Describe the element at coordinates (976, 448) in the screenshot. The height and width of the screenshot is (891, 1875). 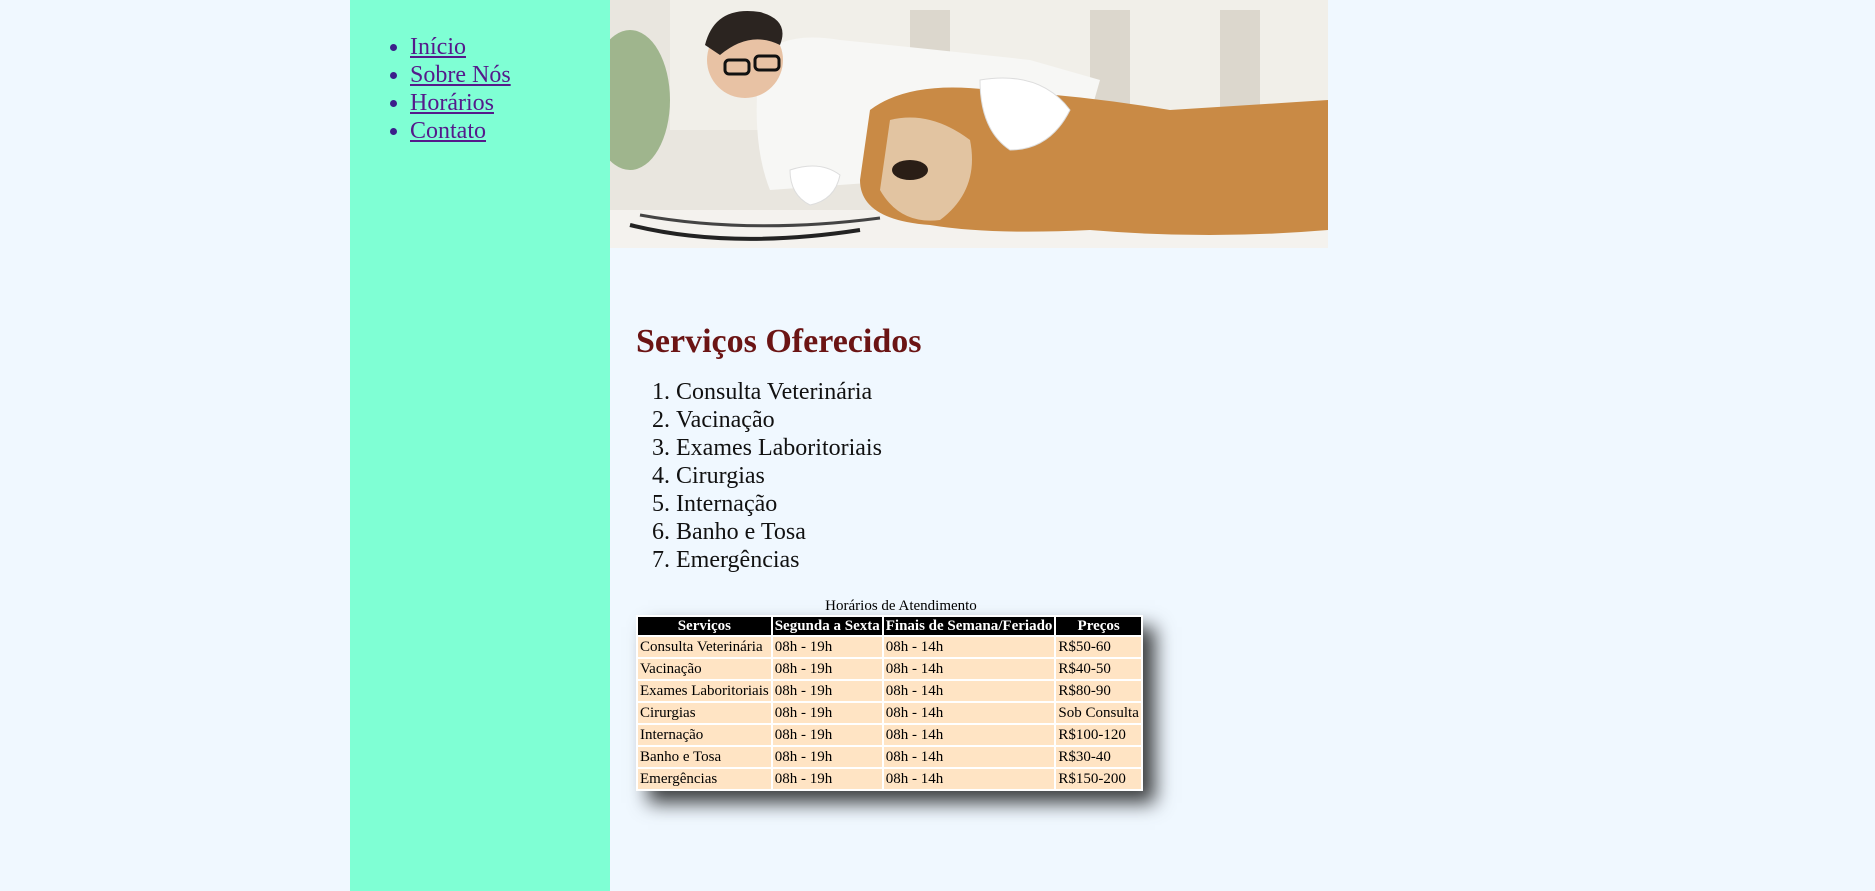
I see `service-item: Exames Laboritoriais` at that location.